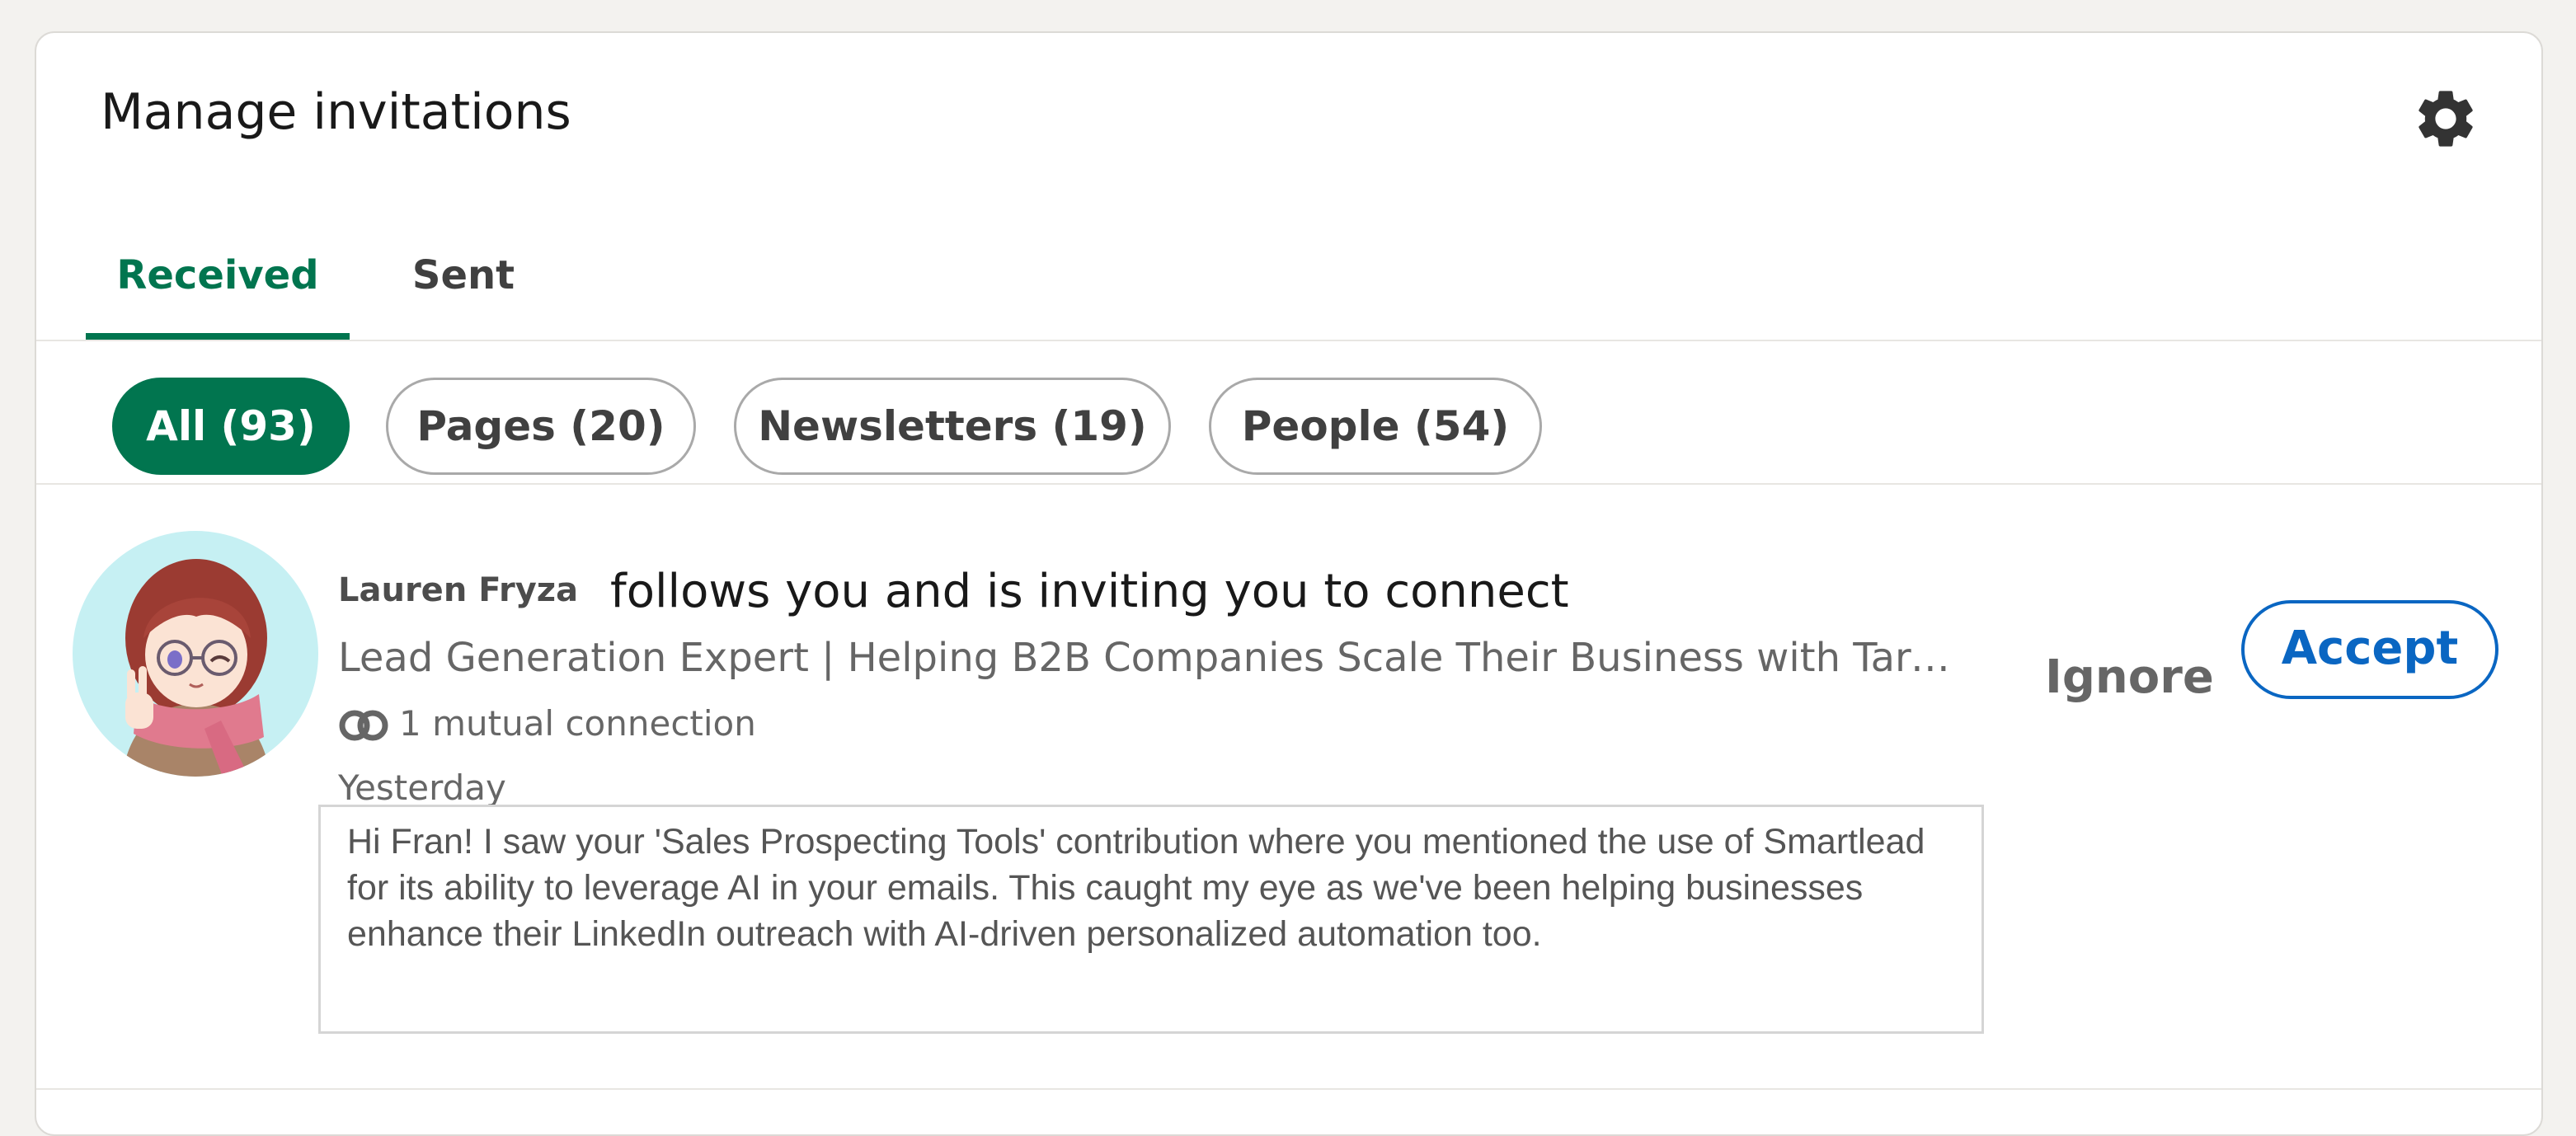 The width and height of the screenshot is (2576, 1136). Describe the element at coordinates (463, 275) in the screenshot. I see `tab-sent-label: Sent` at that location.